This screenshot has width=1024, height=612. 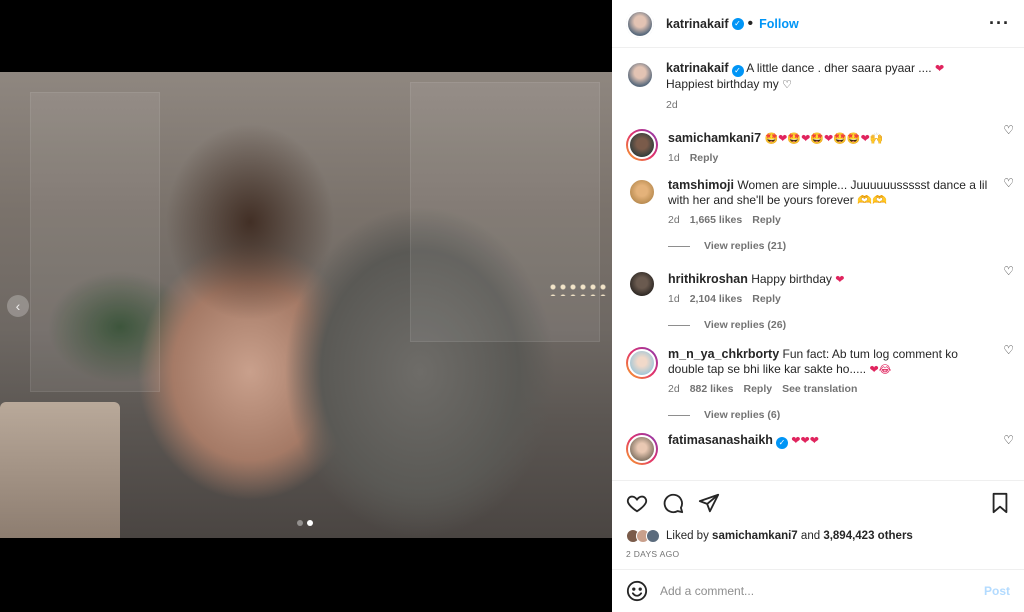 What do you see at coordinates (828, 415) in the screenshot?
I see `view-replies-button: View replies (6)` at bounding box center [828, 415].